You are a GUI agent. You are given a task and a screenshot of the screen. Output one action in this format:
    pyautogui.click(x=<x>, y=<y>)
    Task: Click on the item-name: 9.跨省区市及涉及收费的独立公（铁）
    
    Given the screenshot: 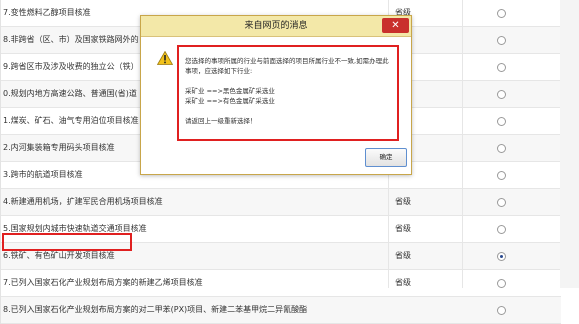 What is the action you would take?
    pyautogui.click(x=71, y=66)
    